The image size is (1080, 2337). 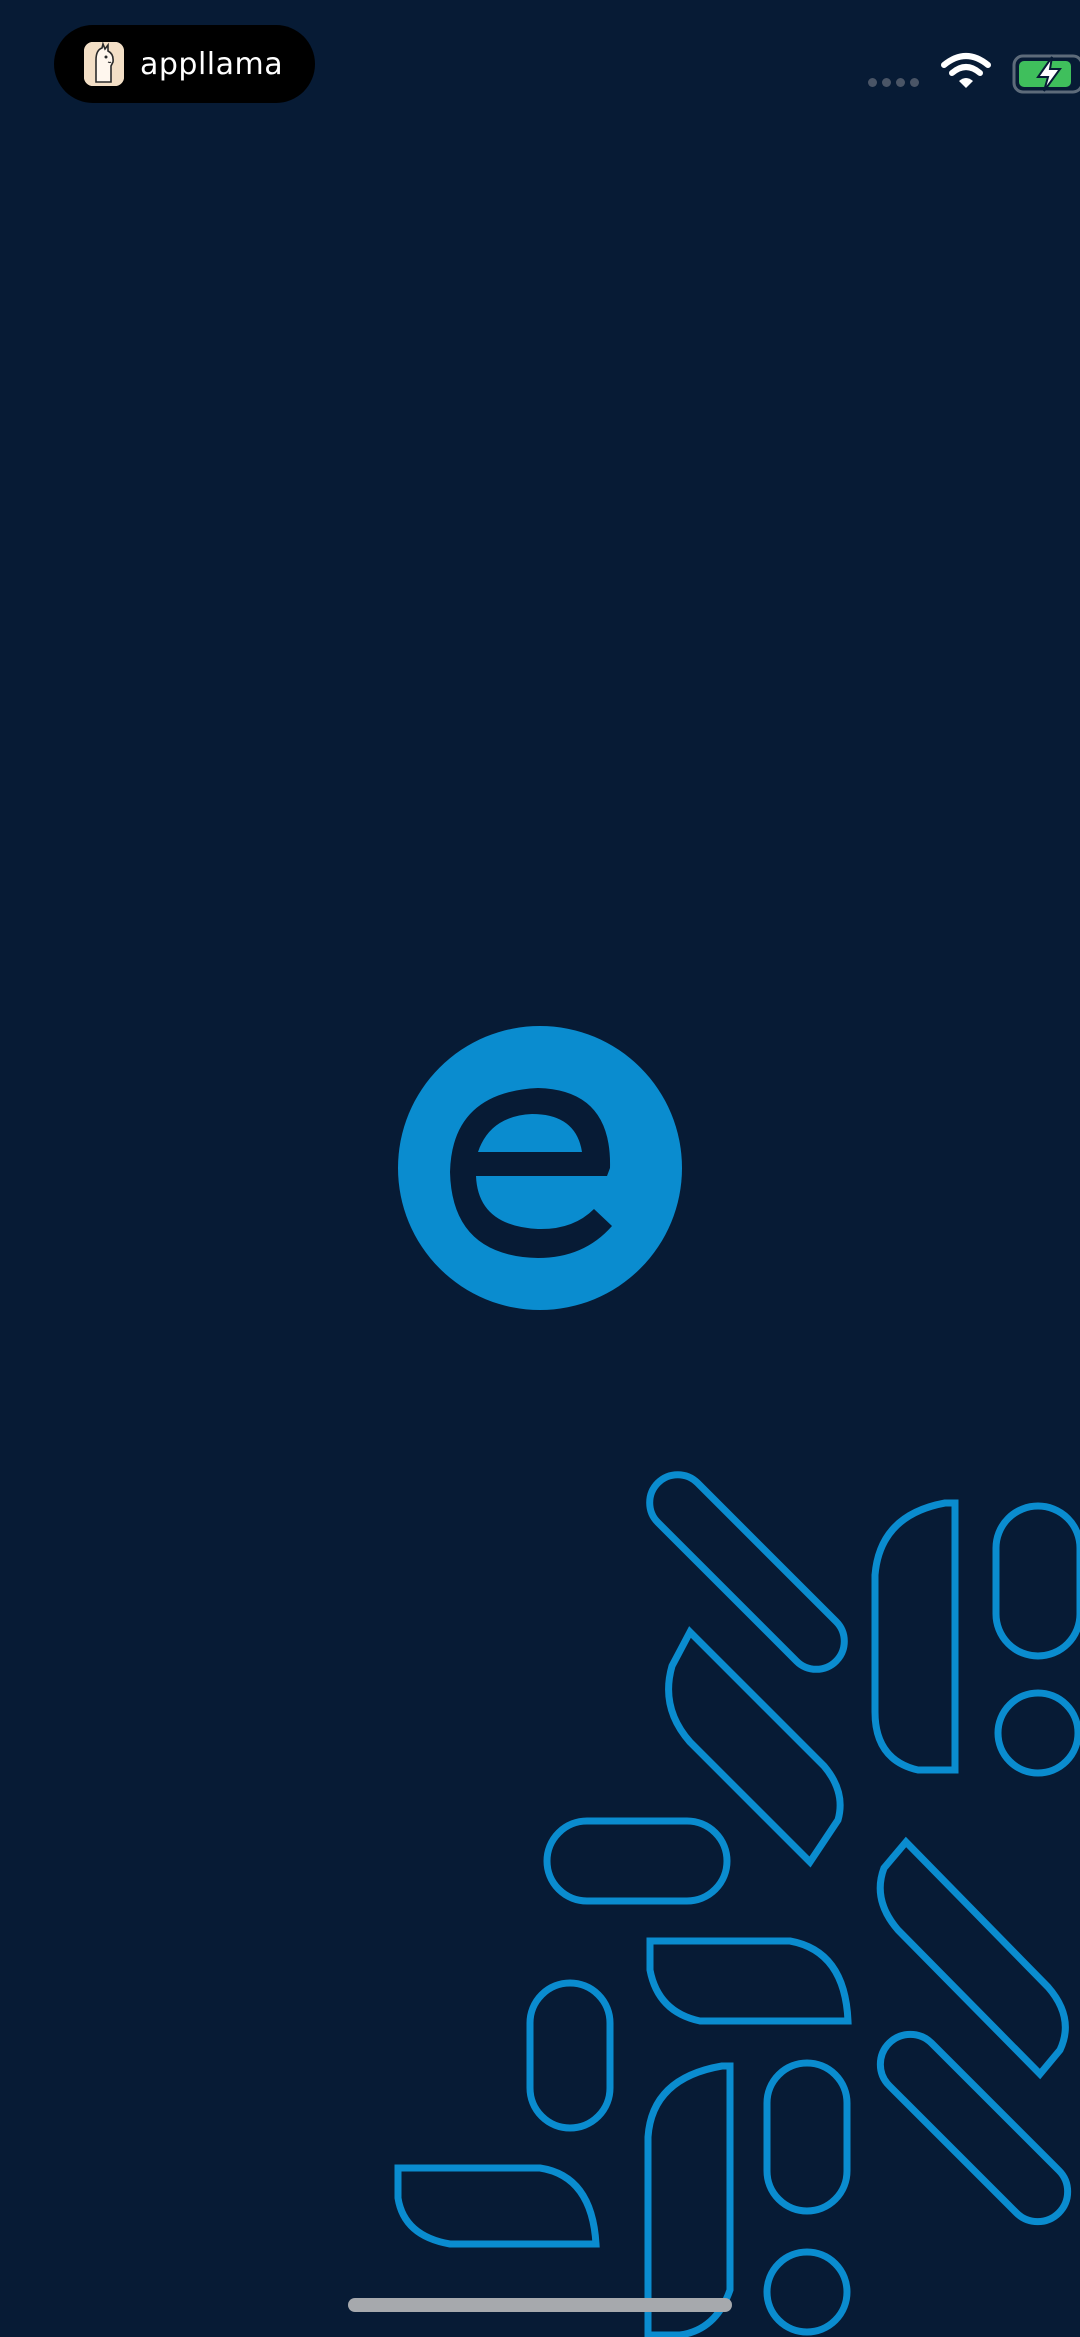 I want to click on recording-app-pill: appllama, so click(x=184, y=64).